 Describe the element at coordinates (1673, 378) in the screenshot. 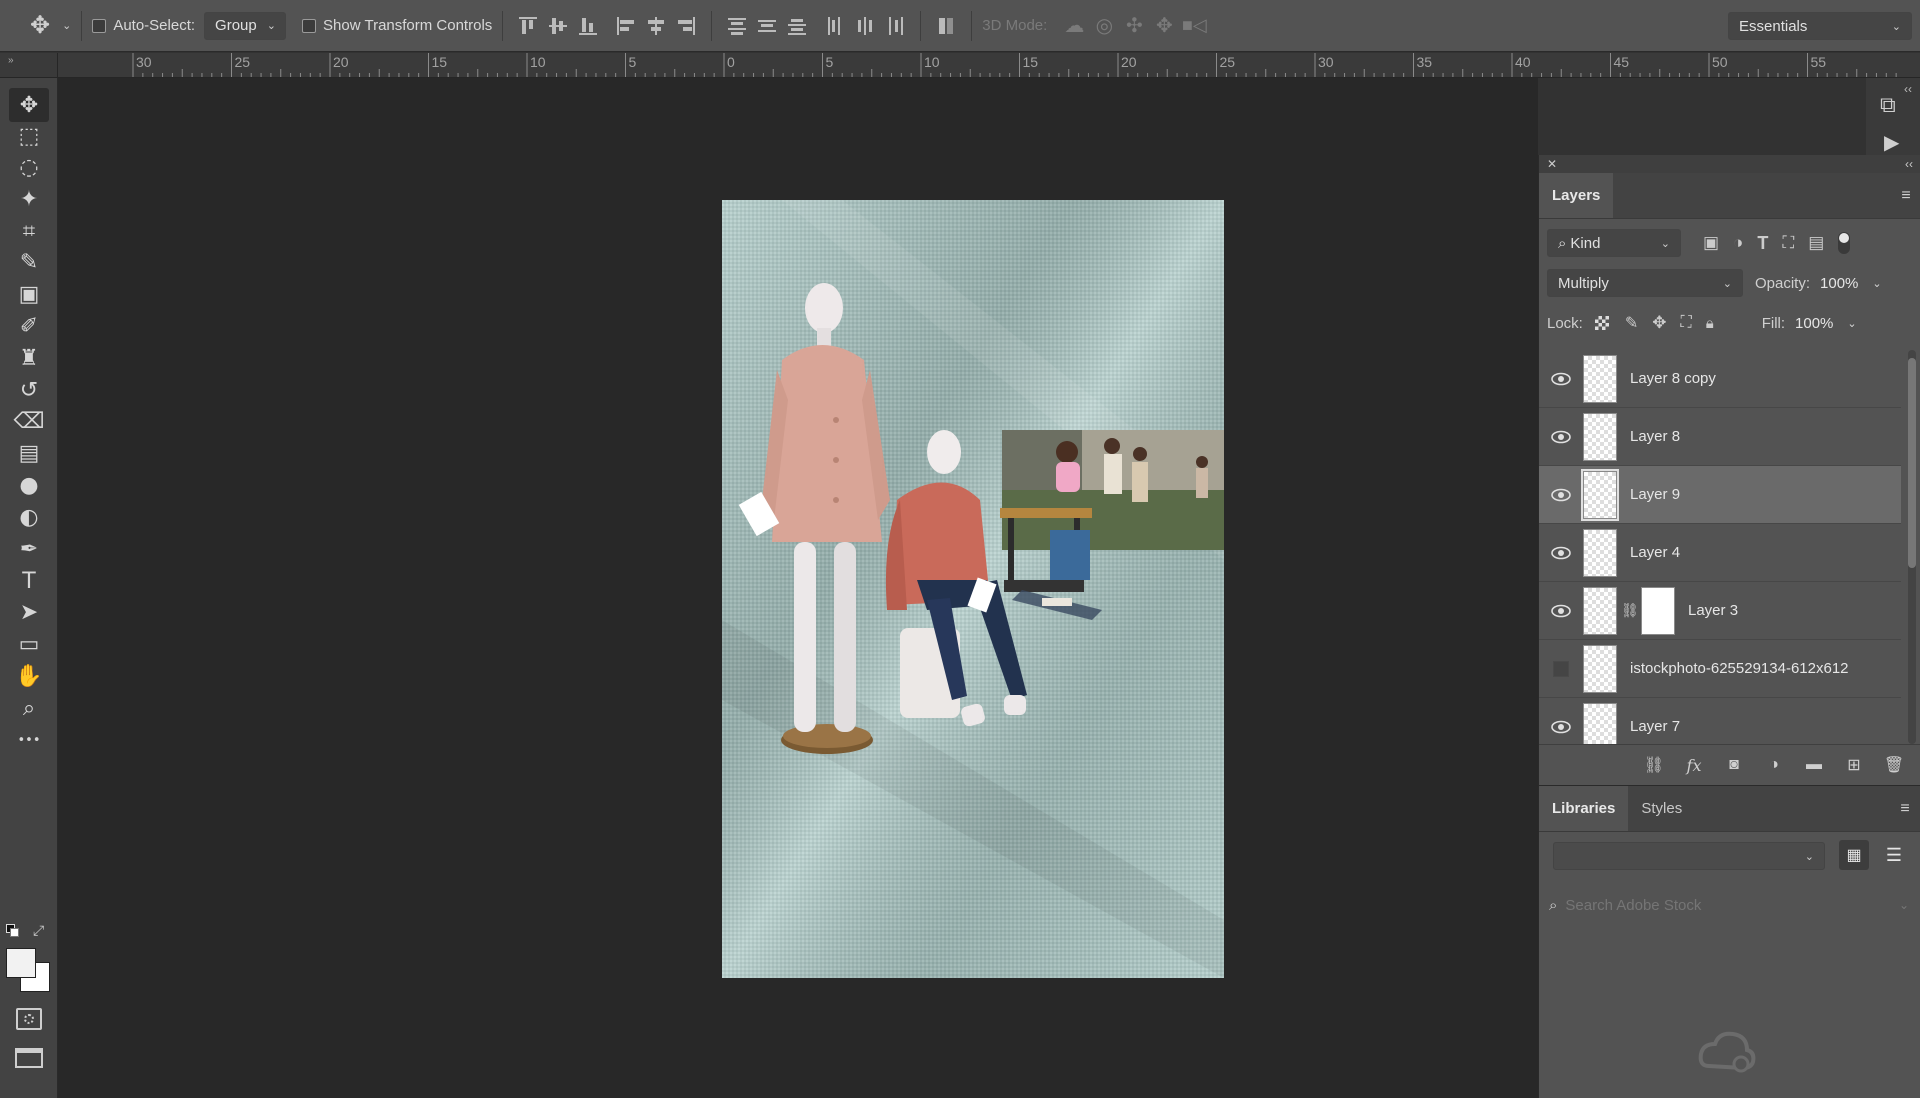

I see `layer-name: Layer 8 copy` at that location.